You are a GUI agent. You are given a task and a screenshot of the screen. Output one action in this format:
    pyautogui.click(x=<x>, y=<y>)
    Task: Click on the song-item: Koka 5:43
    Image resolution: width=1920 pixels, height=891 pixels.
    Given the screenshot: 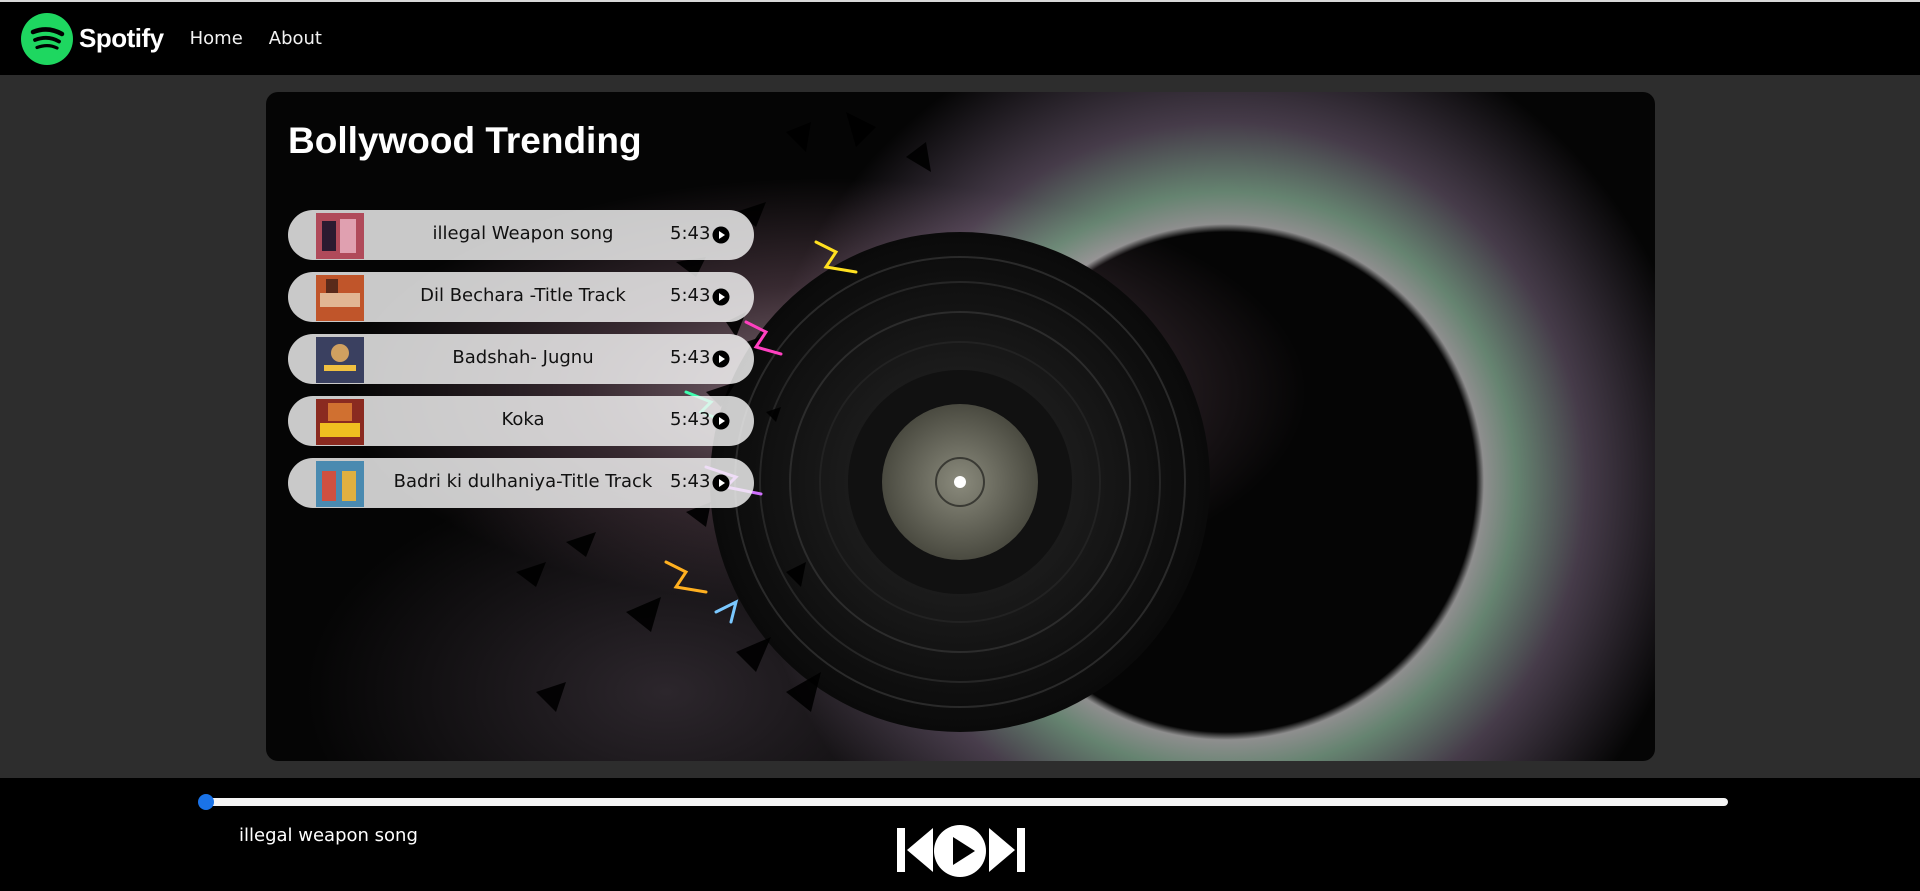 What is the action you would take?
    pyautogui.click(x=521, y=421)
    